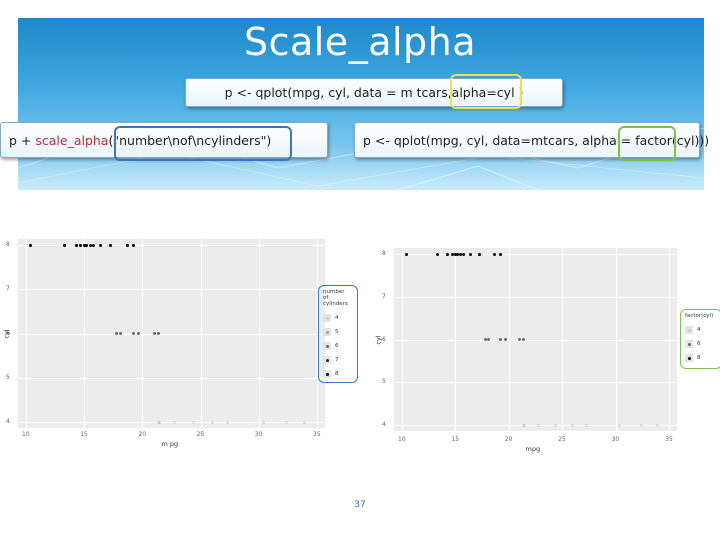  I want to click on legend-box: number of cylinders 4 5 6 7 8, so click(338, 334).